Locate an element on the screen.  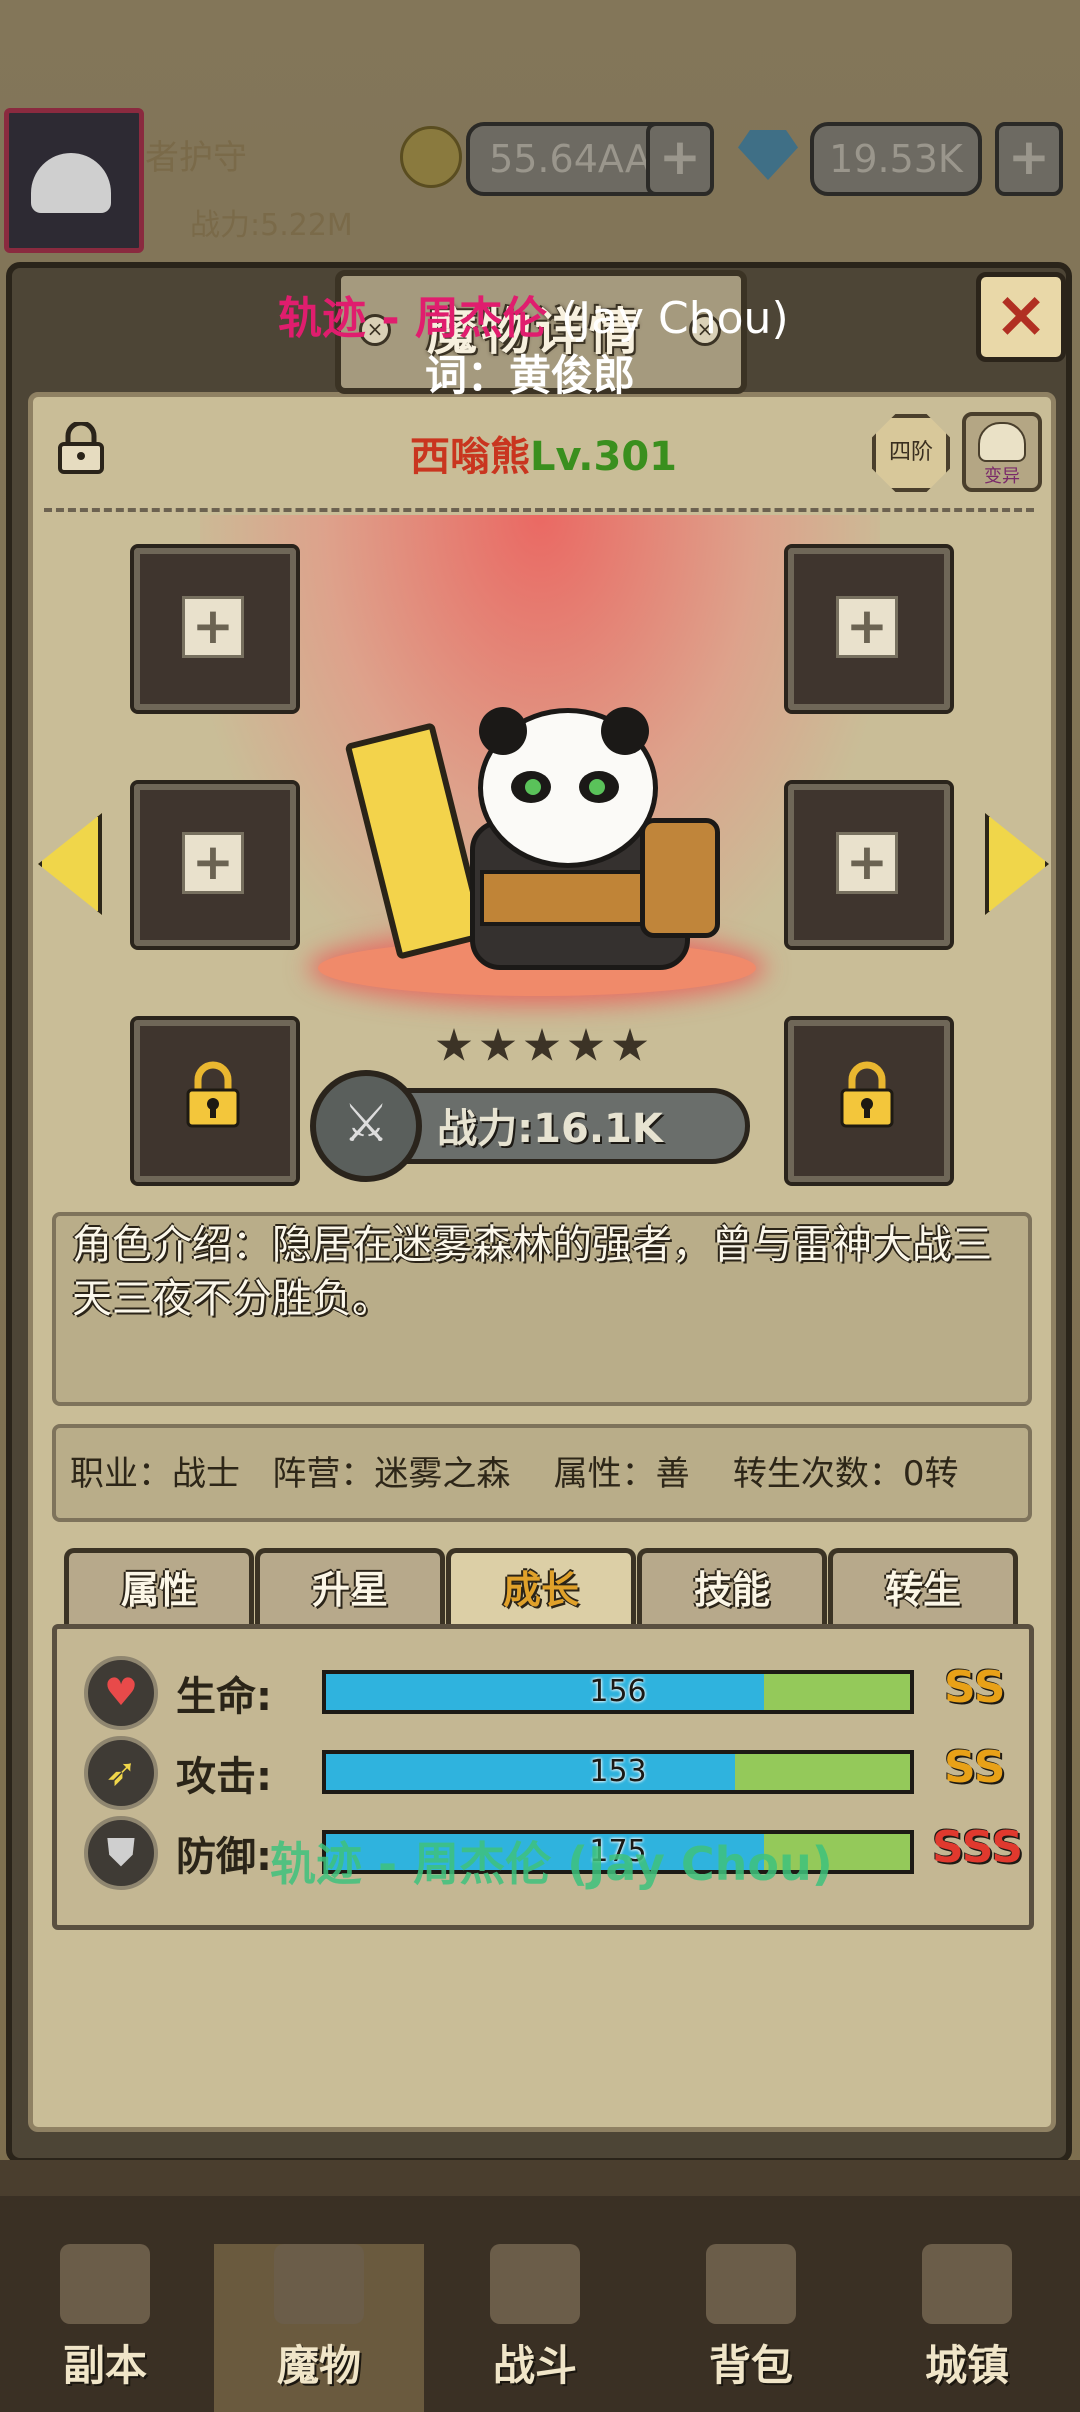
equip-slot-4: + is located at coordinates (869, 865).